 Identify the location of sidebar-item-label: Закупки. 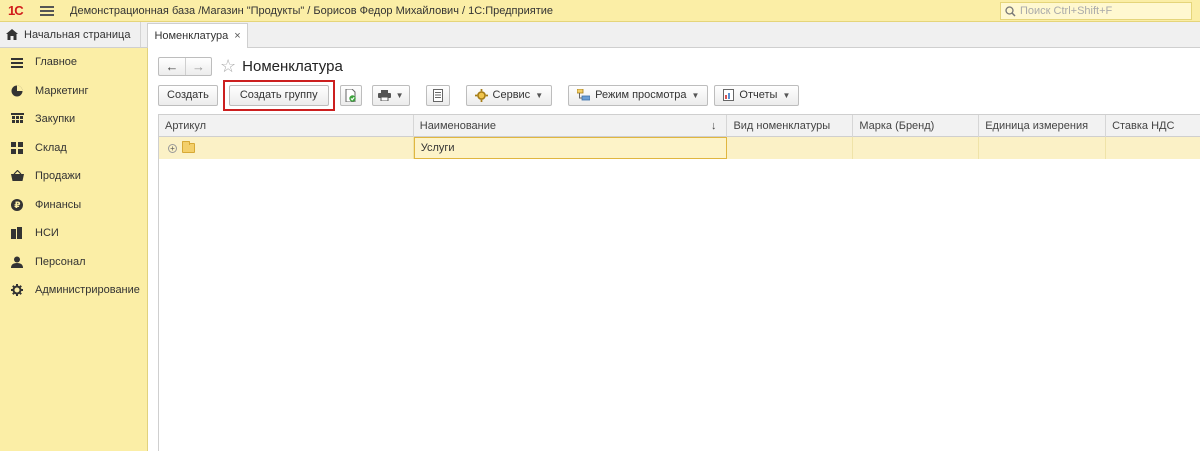
(55, 119).